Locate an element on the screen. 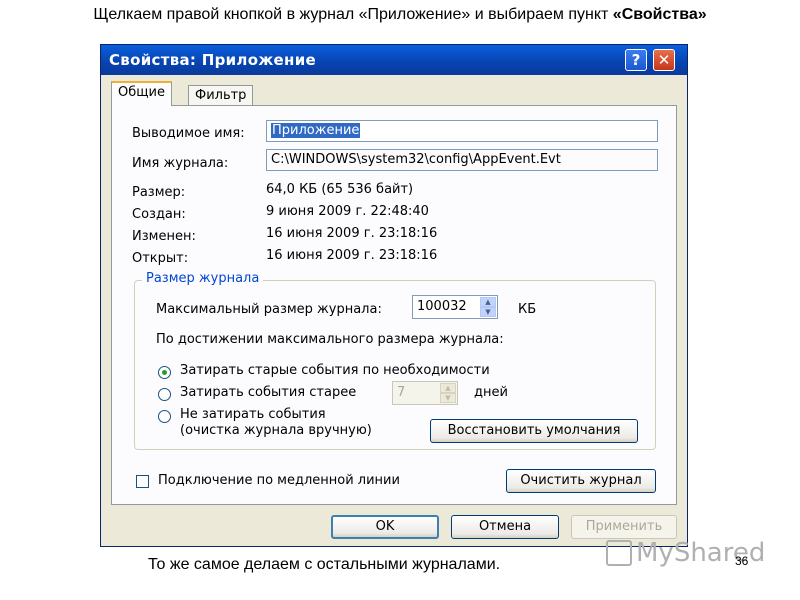 This screenshot has width=800, height=600. radio-selected-dot is located at coordinates (164, 372).